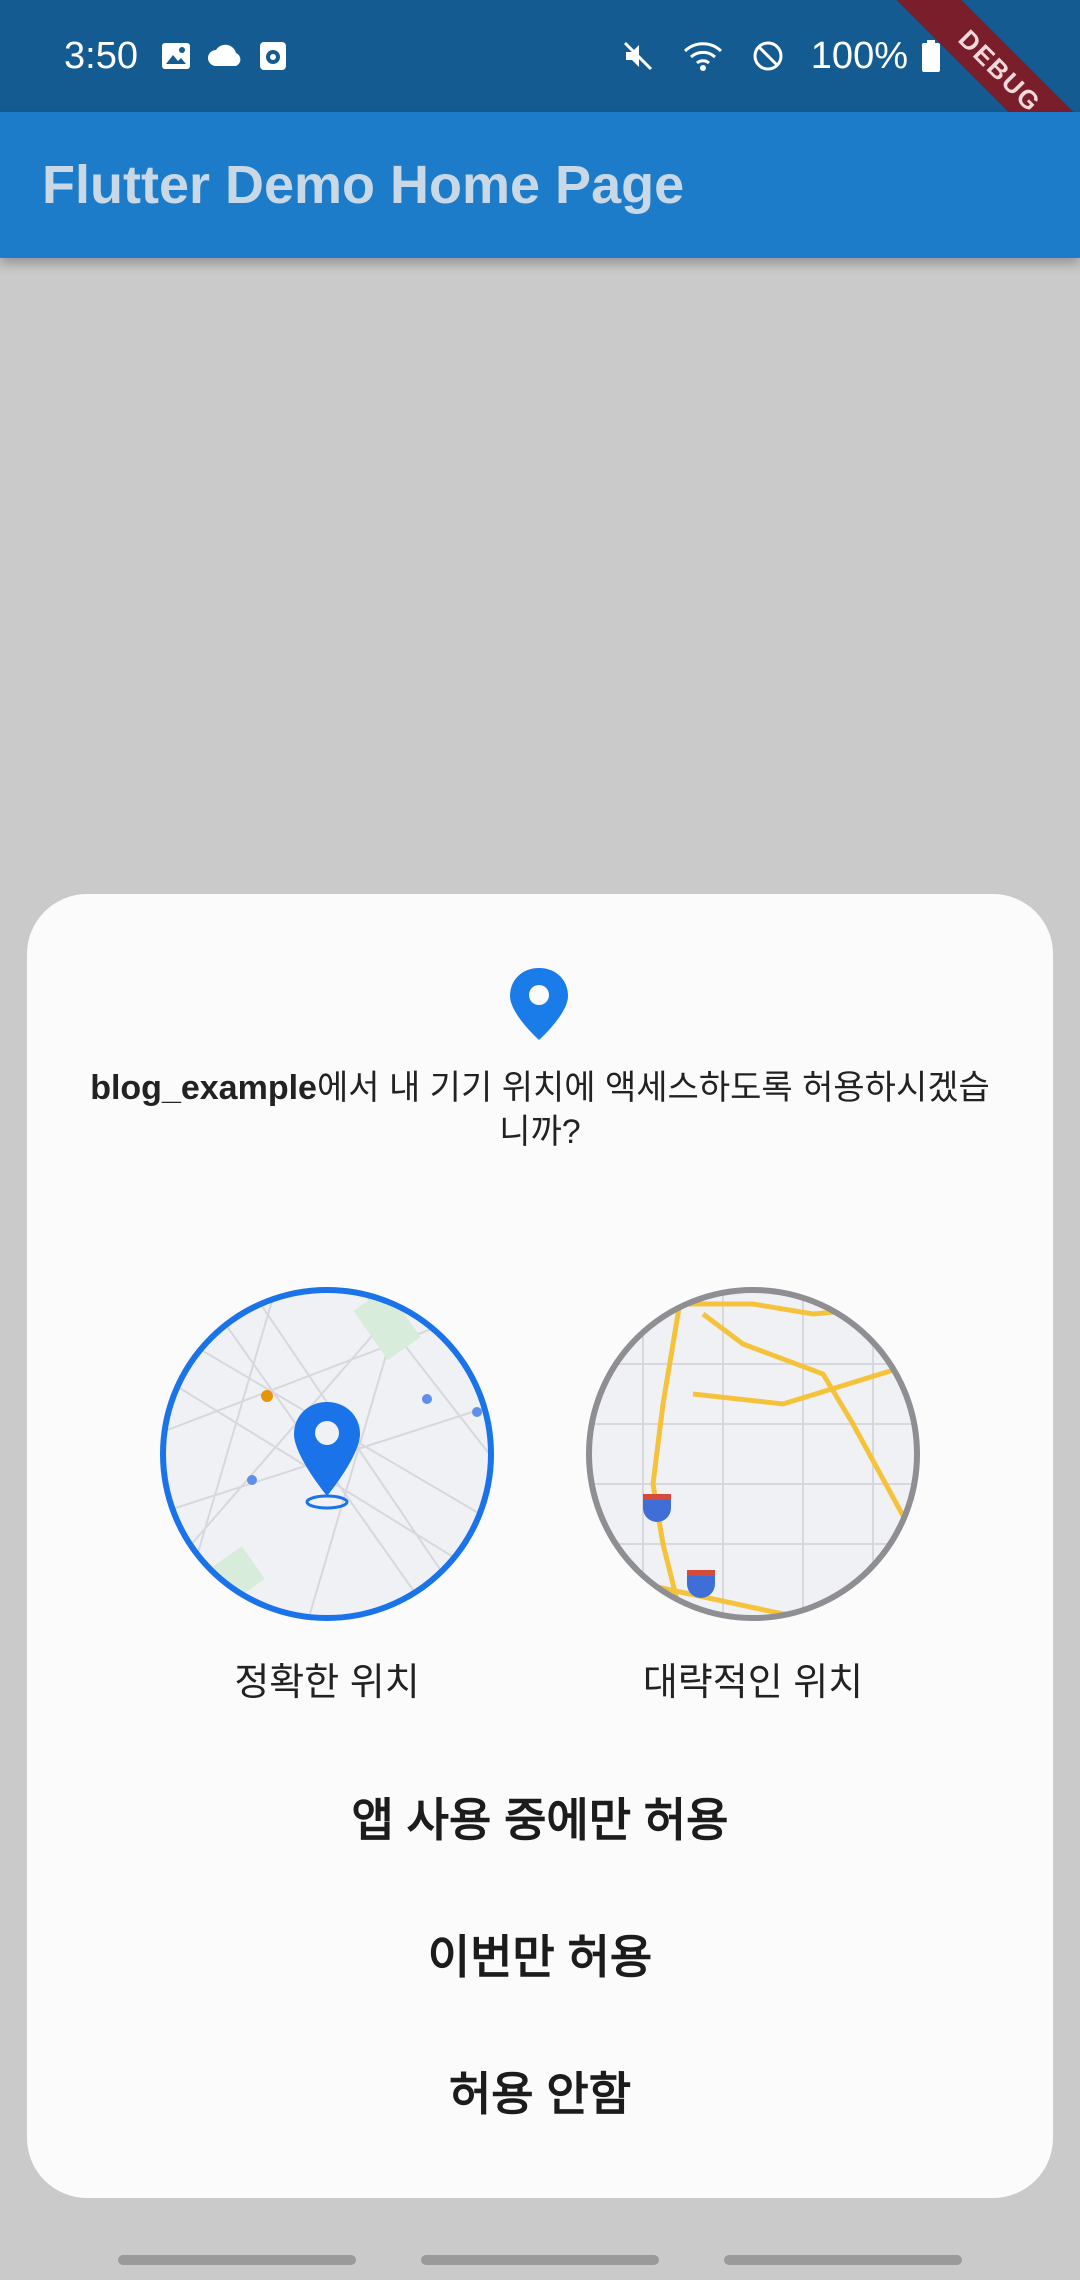 This screenshot has height=2280, width=1080. What do you see at coordinates (539, 1006) in the screenshot?
I see `location-pin-icon` at bounding box center [539, 1006].